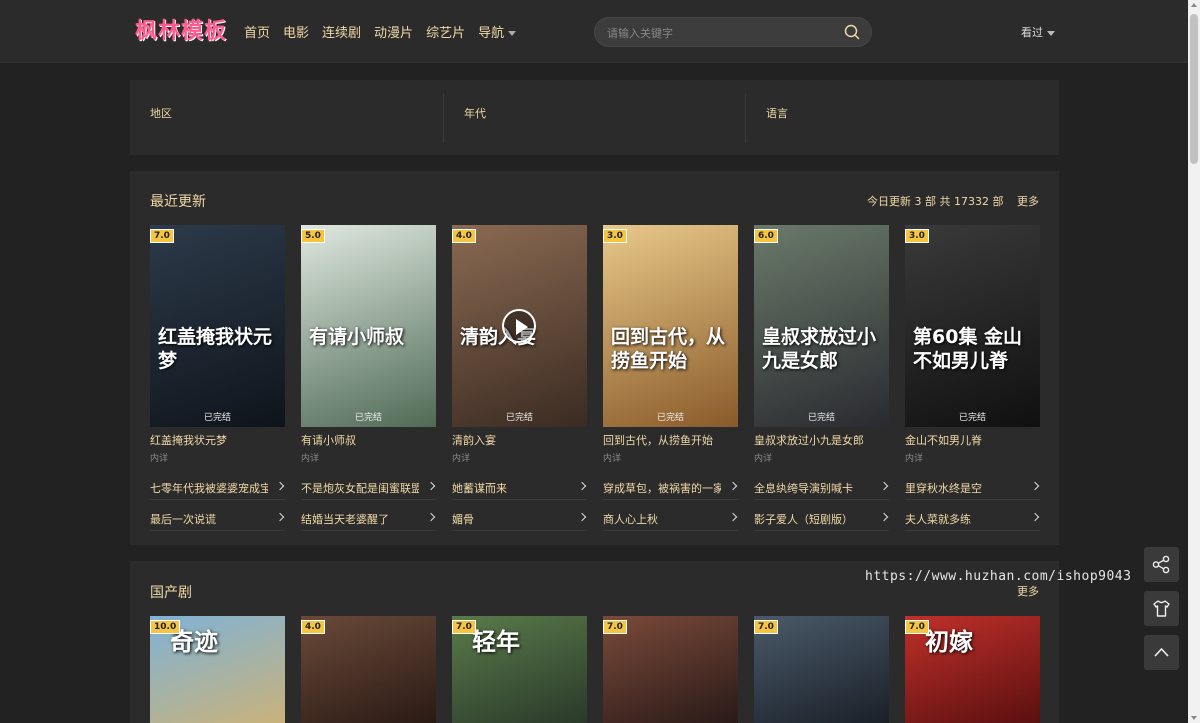 The image size is (1200, 723). I want to click on section-title: 国产剧, so click(171, 593).